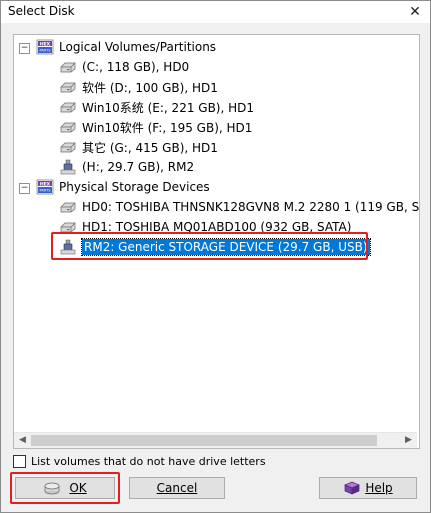  What do you see at coordinates (150, 87) in the screenshot?
I see `tree-item-label: 软件 (D:, 100 GB), HD1` at bounding box center [150, 87].